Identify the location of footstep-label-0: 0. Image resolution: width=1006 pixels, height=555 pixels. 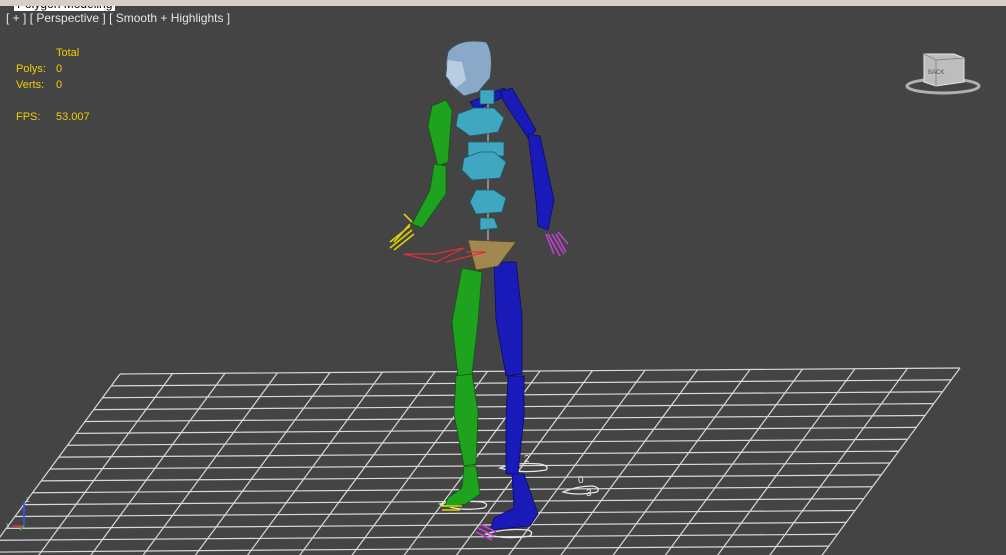
(581, 480).